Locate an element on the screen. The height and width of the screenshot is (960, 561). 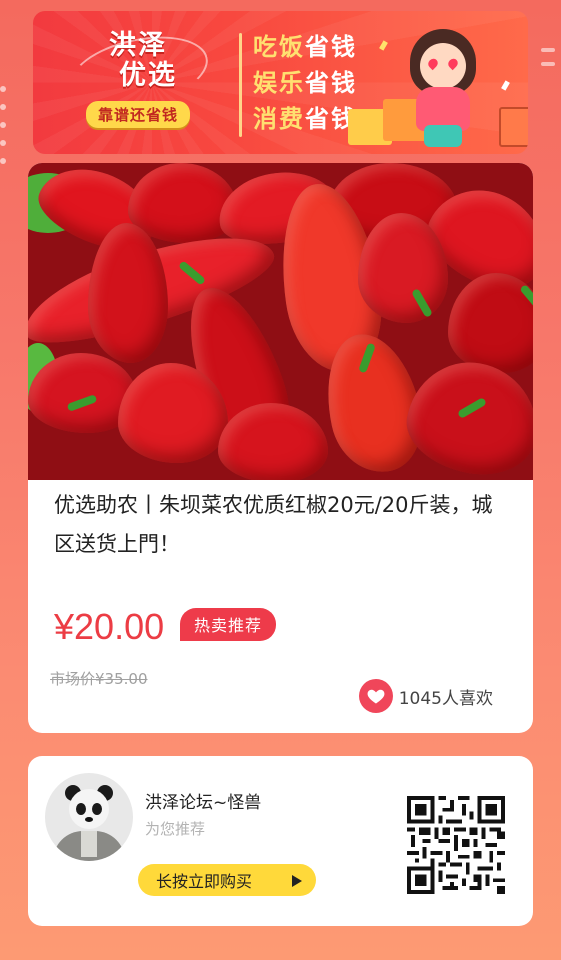
market-price: 市场价¥35.00 is located at coordinates (99, 679).